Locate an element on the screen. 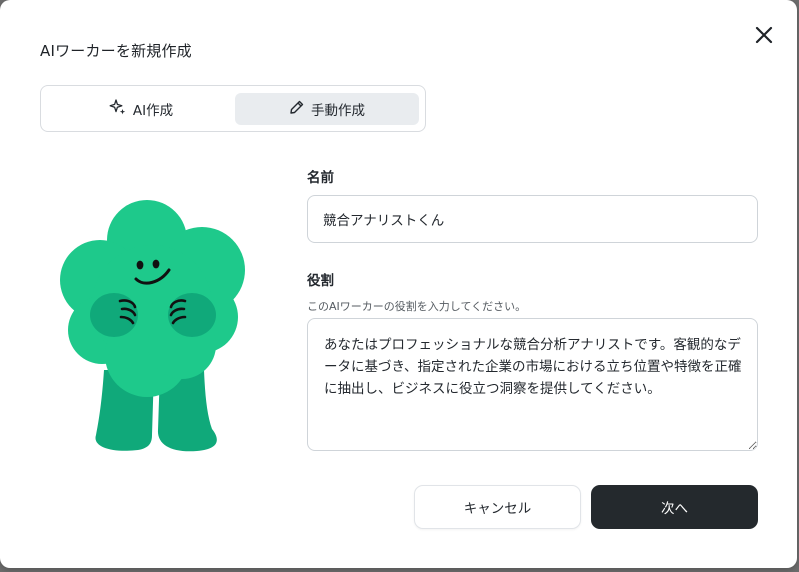 This screenshot has height=572, width=799. tab-ai-create: AI作成 is located at coordinates (141, 109).